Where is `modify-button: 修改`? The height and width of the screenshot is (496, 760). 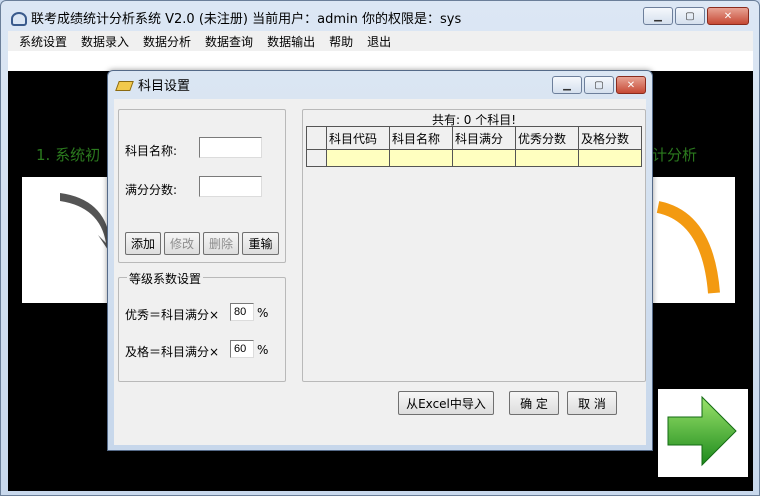
modify-button: 修改 is located at coordinates (182, 243).